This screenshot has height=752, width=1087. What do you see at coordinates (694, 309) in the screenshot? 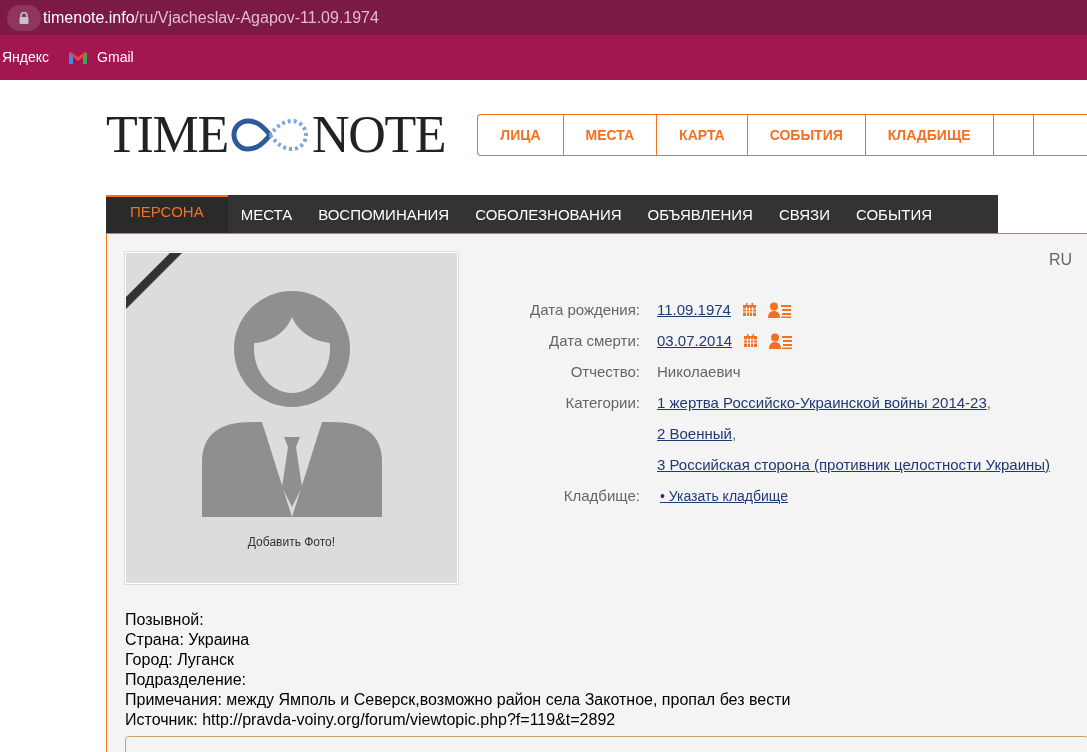
I see `date-link: 11.09.1974` at bounding box center [694, 309].